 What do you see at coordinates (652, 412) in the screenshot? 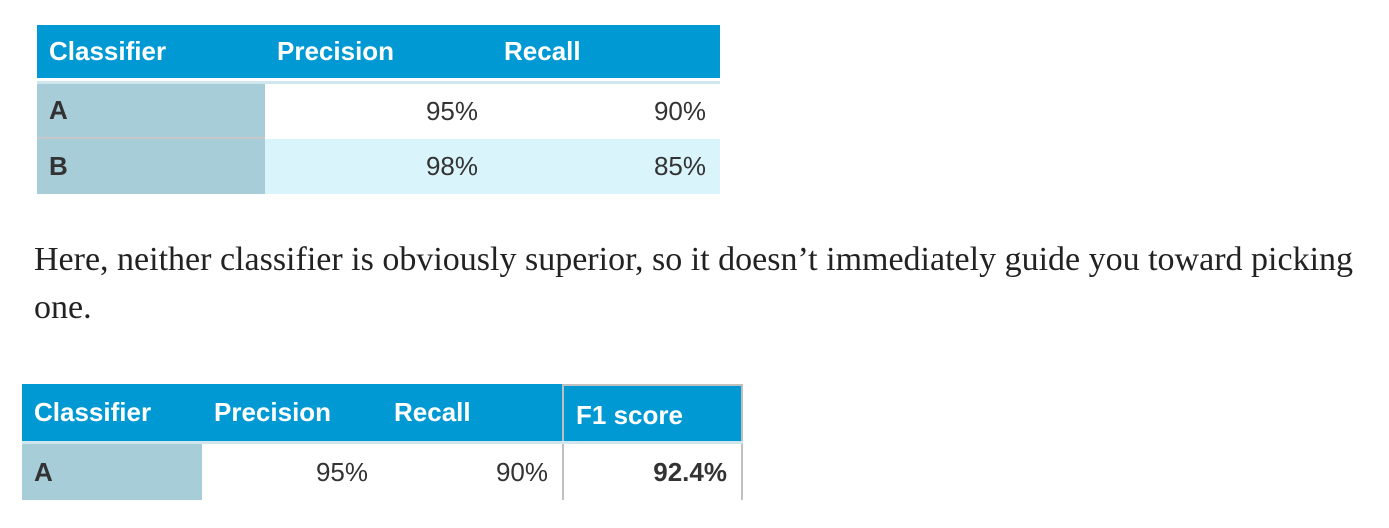
I see `header-f1-score: F1 score` at bounding box center [652, 412].